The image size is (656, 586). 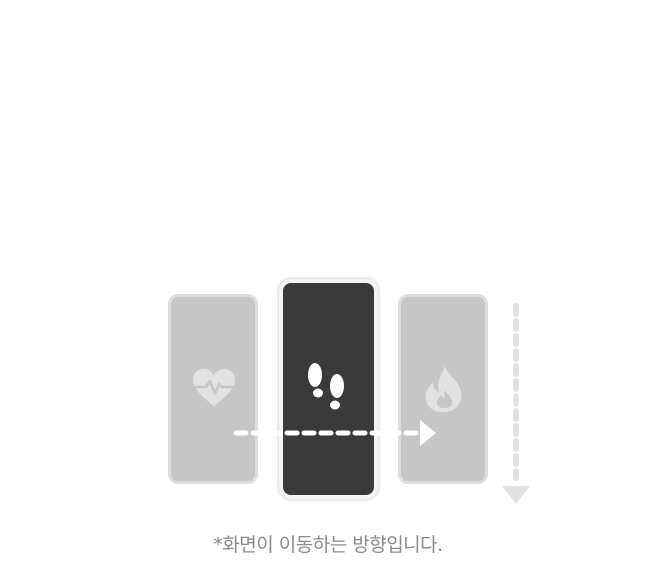 I want to click on heart-rate-icon, so click(x=214, y=387).